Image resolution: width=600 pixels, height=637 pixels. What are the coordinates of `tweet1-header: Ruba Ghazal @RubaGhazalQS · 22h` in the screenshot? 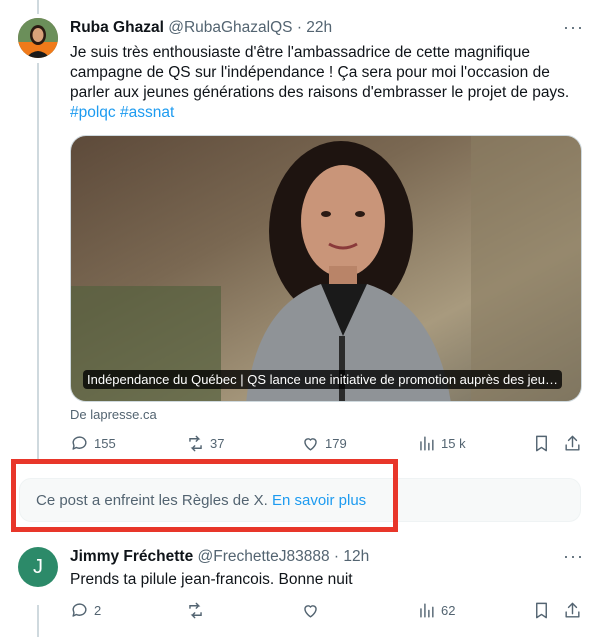 It's located at (201, 28).